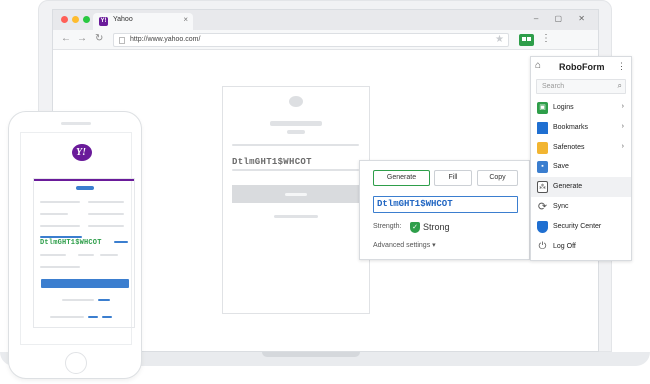  What do you see at coordinates (143, 21) in the screenshot?
I see `tab-yahoo: Y! Yahoo ×` at bounding box center [143, 21].